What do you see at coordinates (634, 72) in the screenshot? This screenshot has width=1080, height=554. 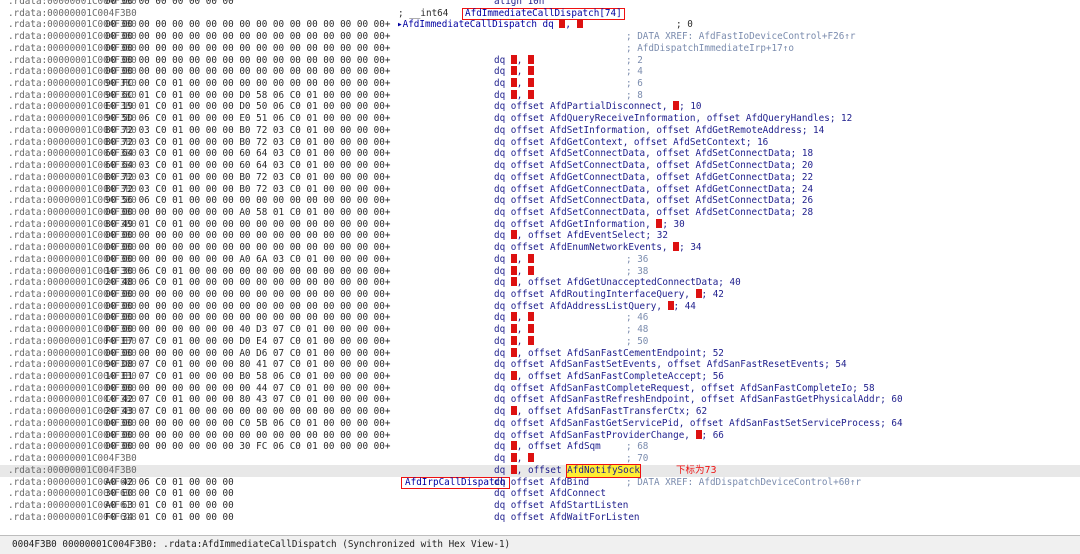 I see `comment: ; 4` at bounding box center [634, 72].